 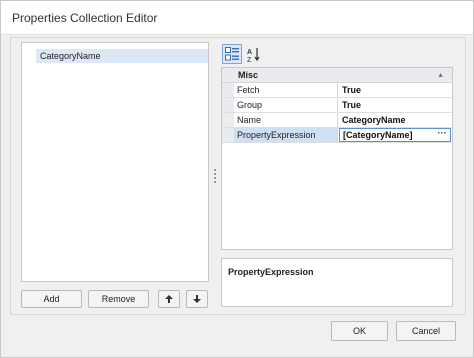 What do you see at coordinates (248, 75) in the screenshot?
I see `category-label: Misc` at bounding box center [248, 75].